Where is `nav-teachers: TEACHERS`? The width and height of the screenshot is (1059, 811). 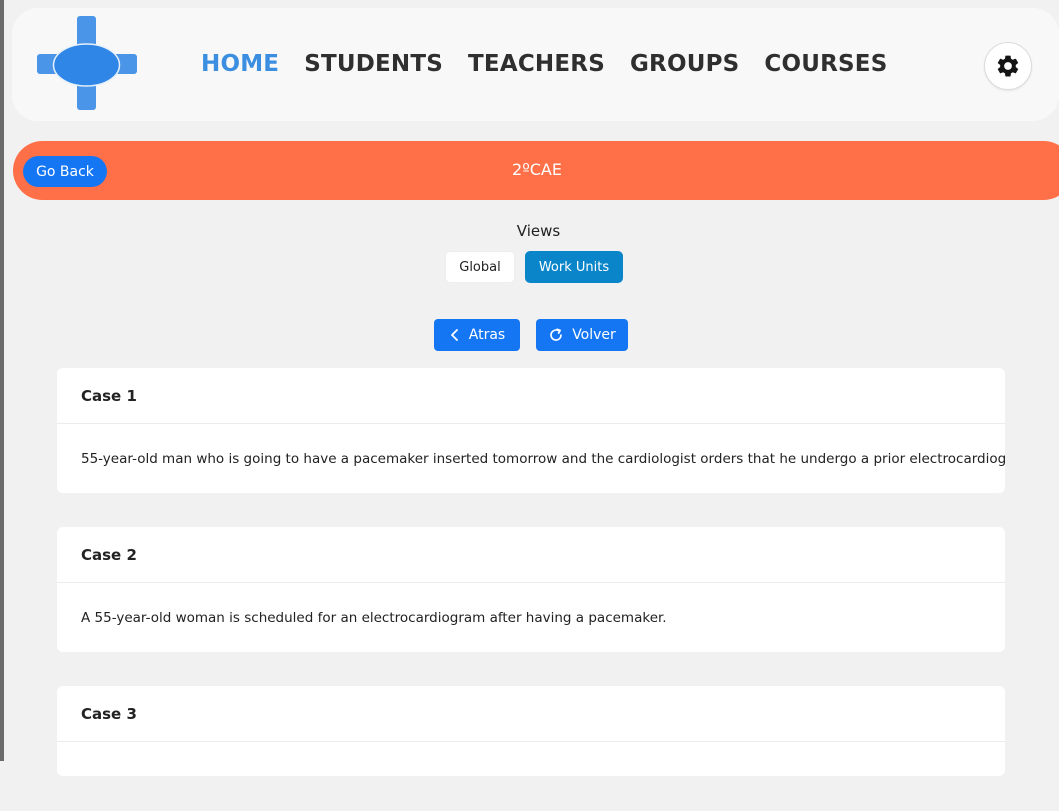
nav-teachers: TEACHERS is located at coordinates (536, 64).